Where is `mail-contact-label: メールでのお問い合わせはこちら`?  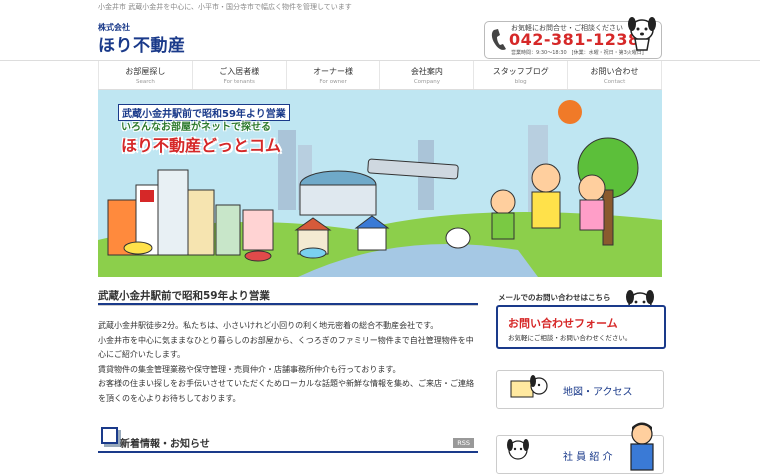 mail-contact-label: メールでのお問い合わせはこちら is located at coordinates (554, 297).